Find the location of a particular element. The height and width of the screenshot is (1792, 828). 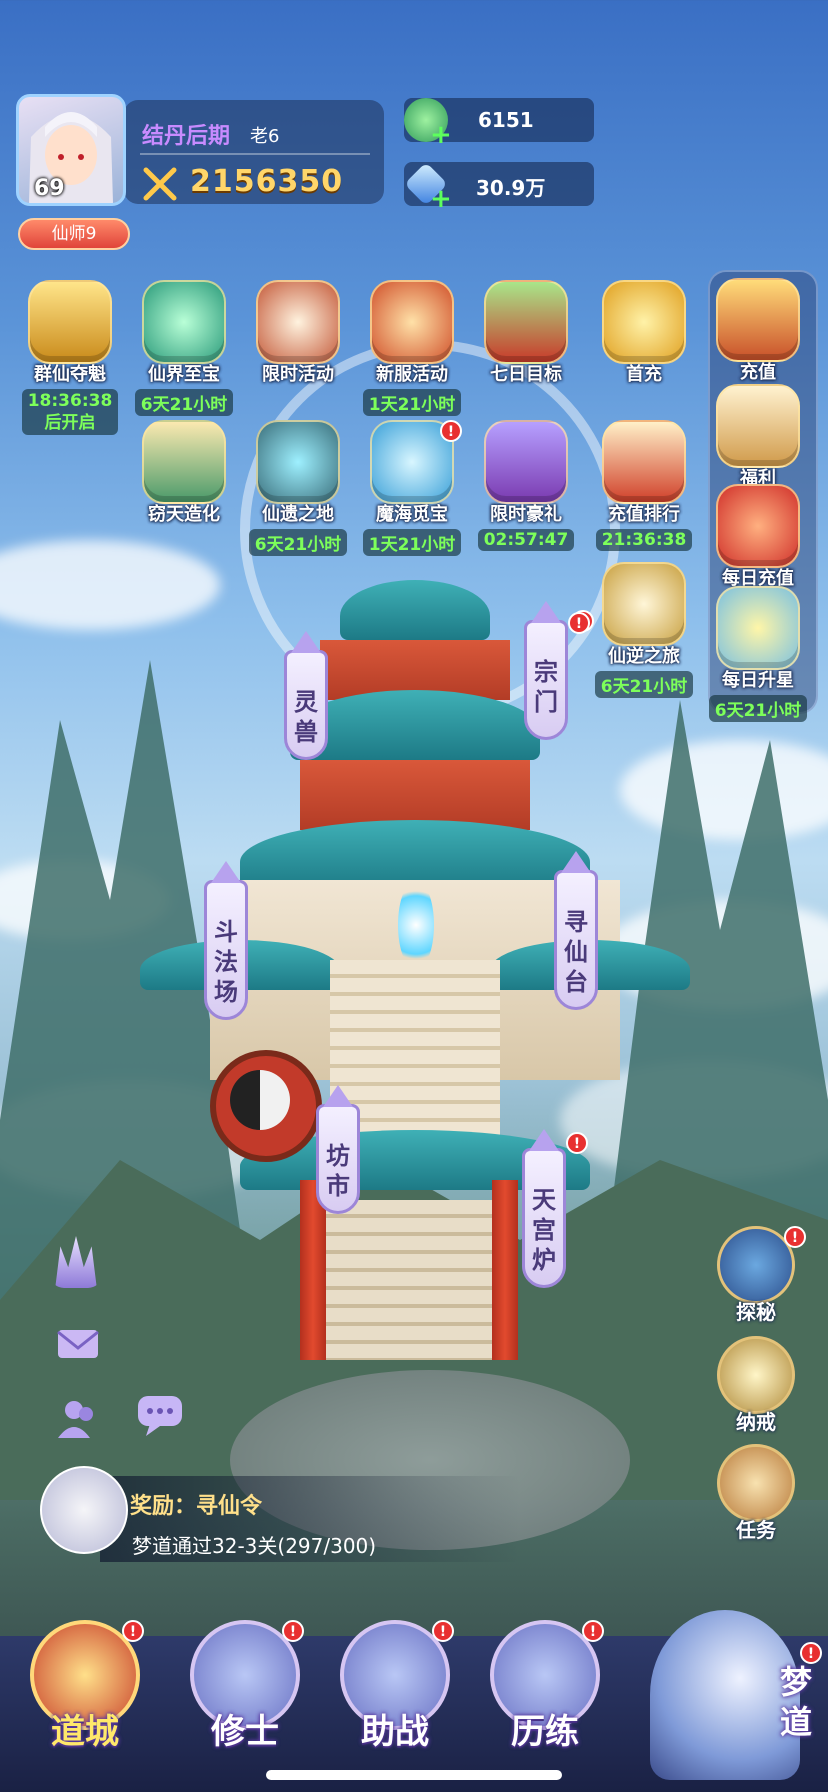

chat-icon is located at coordinates (160, 1414).